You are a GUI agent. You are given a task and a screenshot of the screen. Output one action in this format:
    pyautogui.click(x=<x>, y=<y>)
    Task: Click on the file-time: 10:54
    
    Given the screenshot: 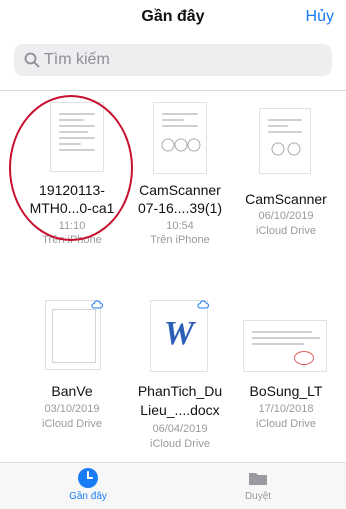 What is the action you would take?
    pyautogui.click(x=180, y=226)
    